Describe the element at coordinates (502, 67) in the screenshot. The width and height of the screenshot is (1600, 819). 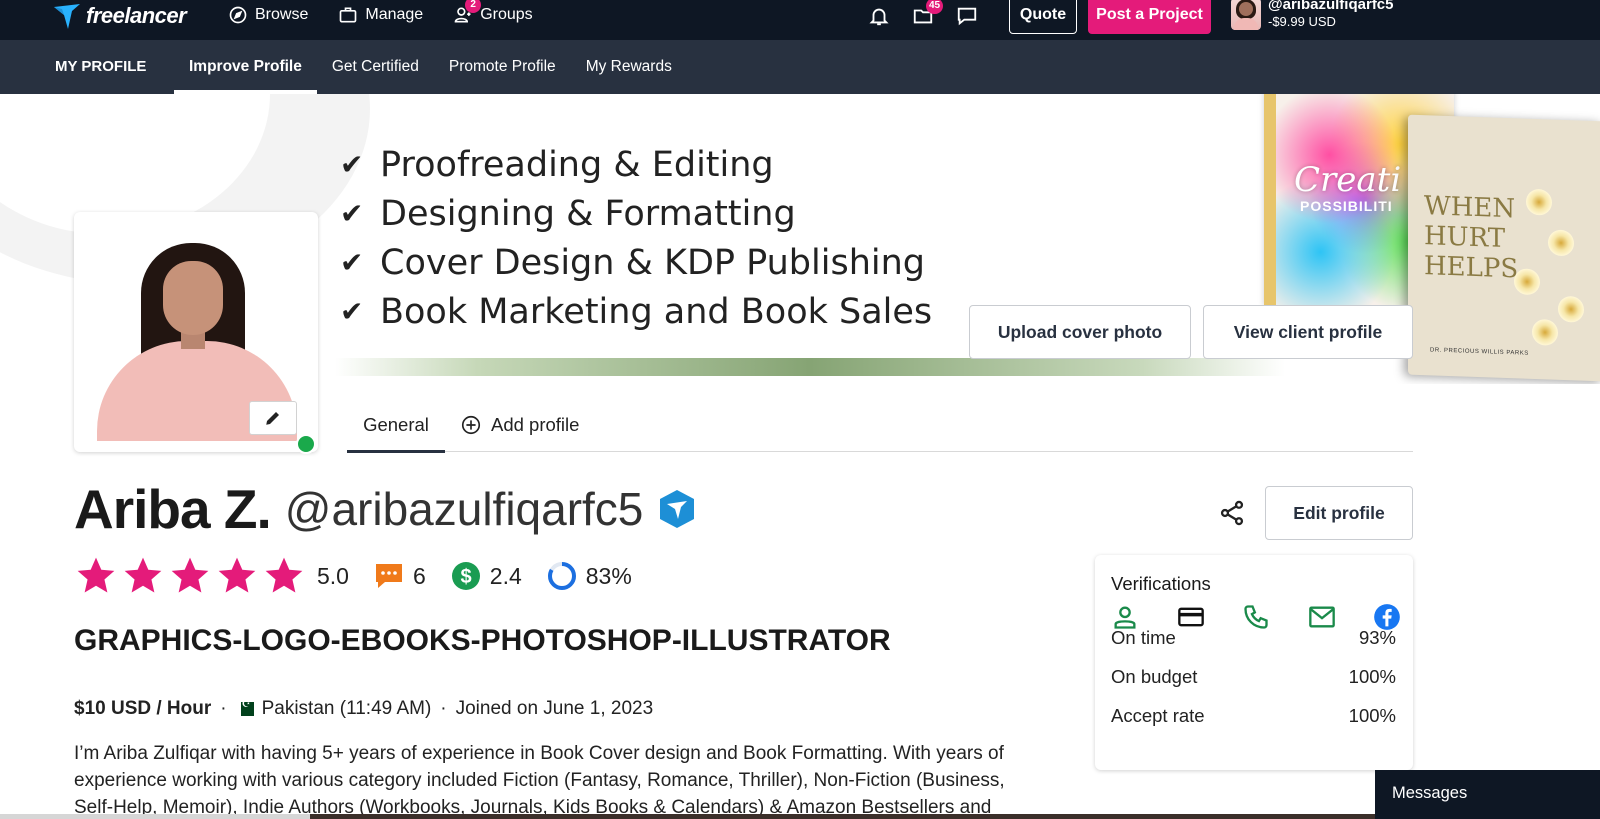
I see `tab-promote-profile: Promote Profile` at that location.